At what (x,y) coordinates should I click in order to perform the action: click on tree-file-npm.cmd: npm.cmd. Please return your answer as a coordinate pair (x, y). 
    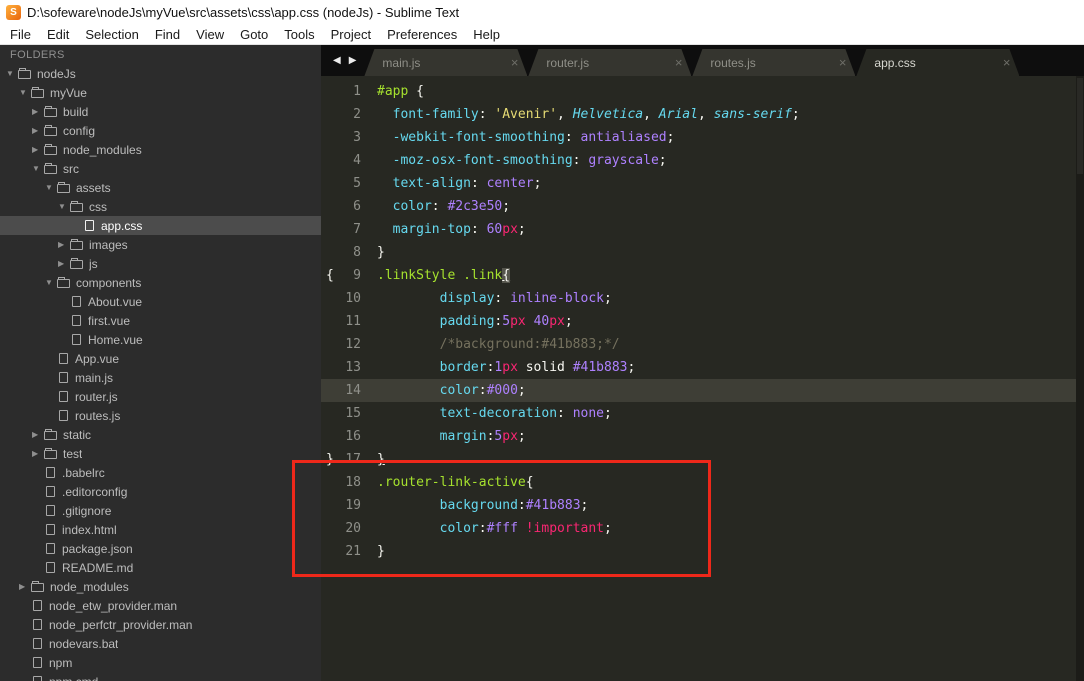
    Looking at the image, I should click on (160, 676).